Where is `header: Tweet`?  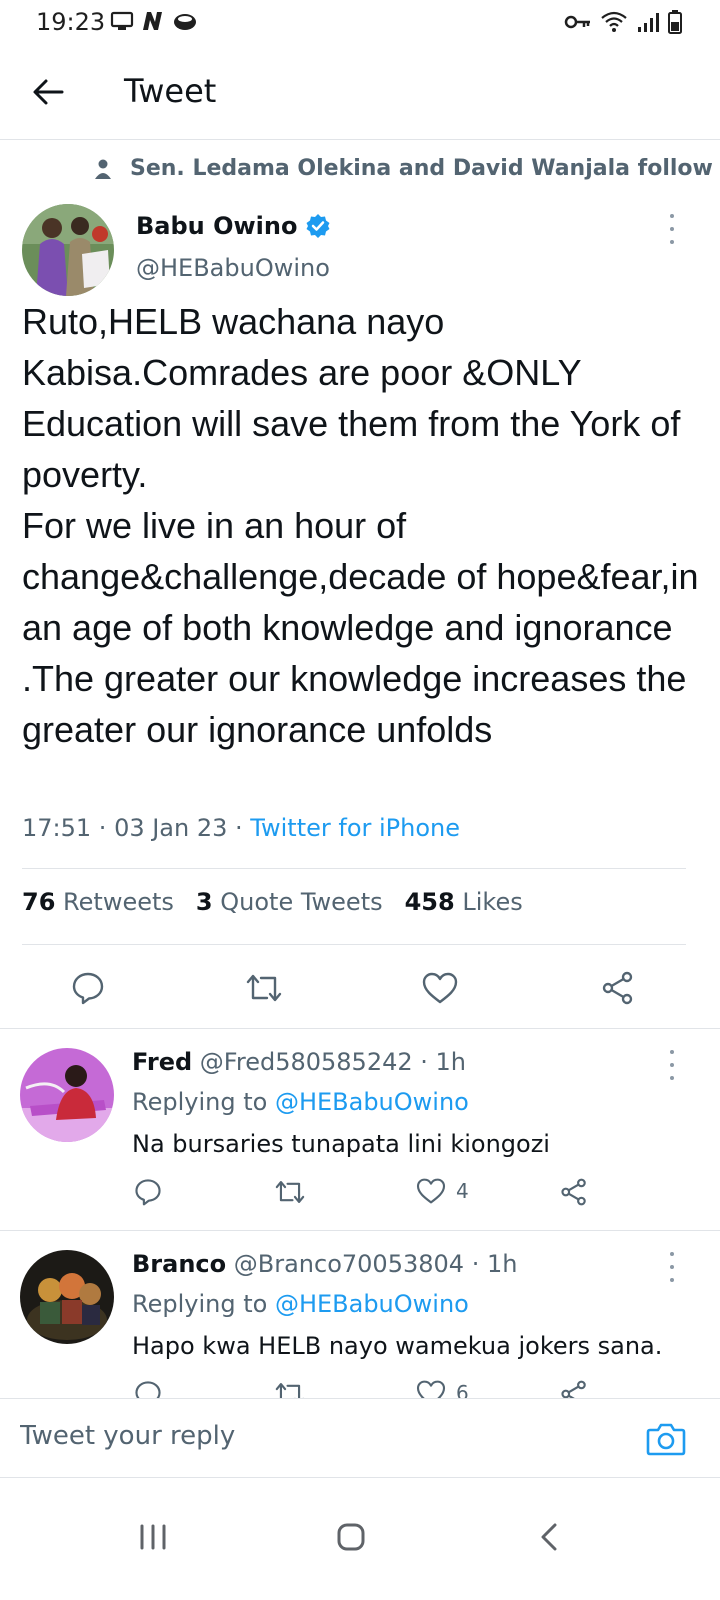 header: Tweet is located at coordinates (360, 92).